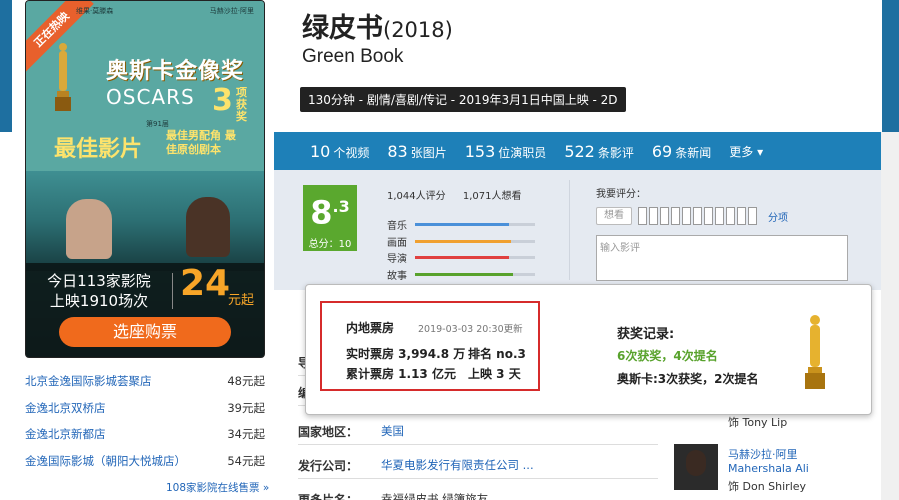  I want to click on poster-person-left, so click(89, 229).